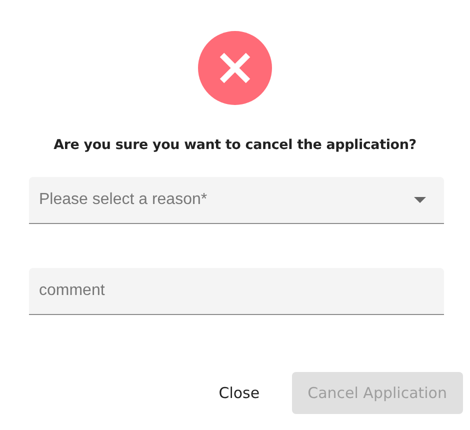 The image size is (470, 430). Describe the element at coordinates (236, 200) in the screenshot. I see `reason-select: Please select a reason*` at that location.